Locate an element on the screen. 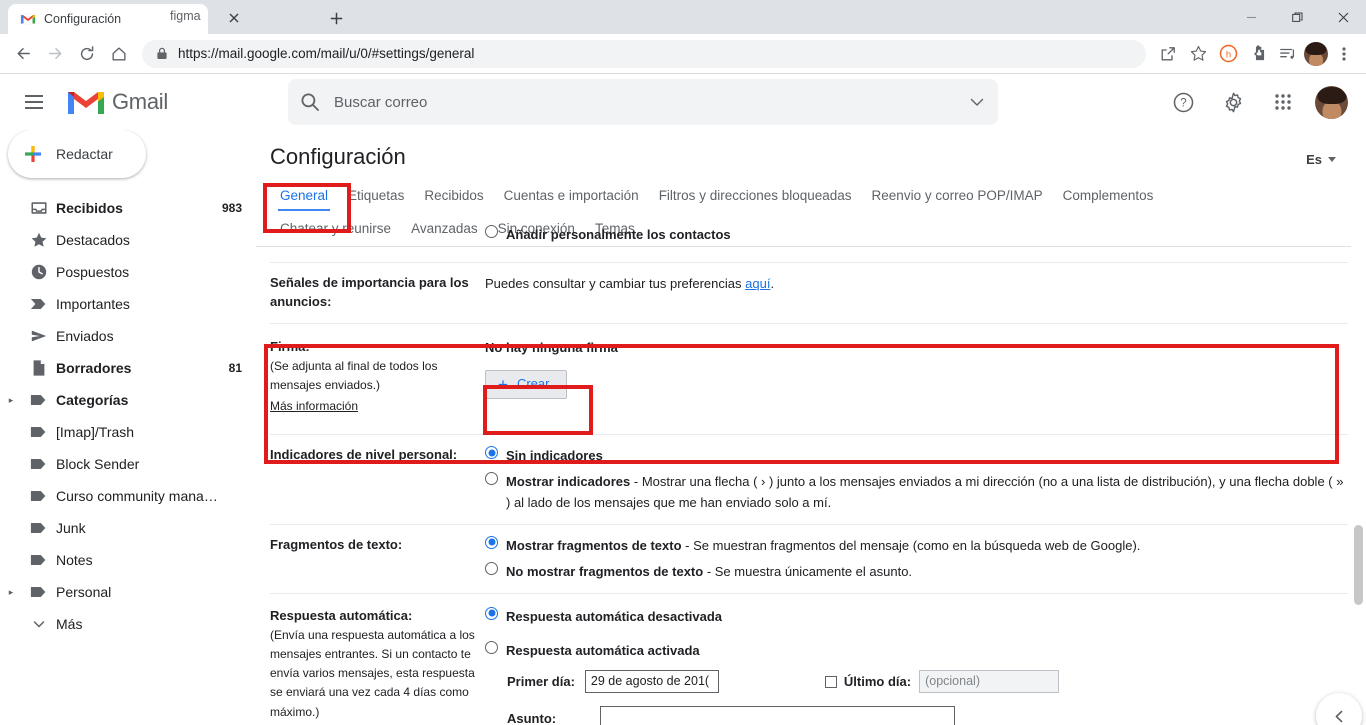 Image resolution: width=1366 pixels, height=725 pixels. radio-respuesta-activada is located at coordinates (491, 648).